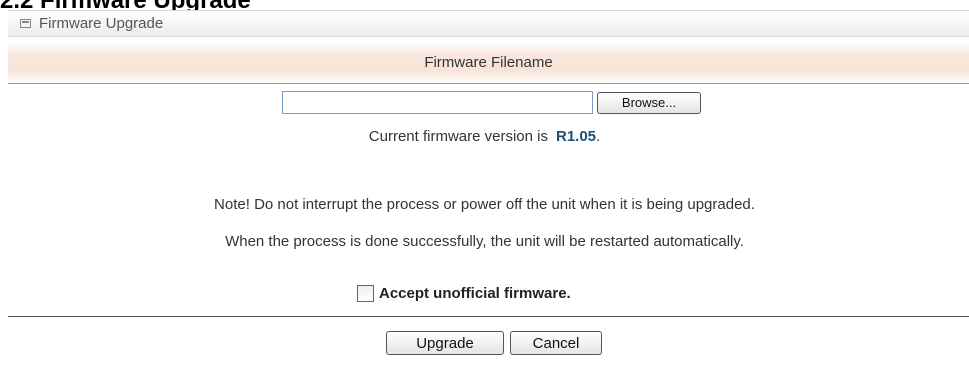 The image size is (969, 366). I want to click on accept-unofficial-checkbox, so click(365, 293).